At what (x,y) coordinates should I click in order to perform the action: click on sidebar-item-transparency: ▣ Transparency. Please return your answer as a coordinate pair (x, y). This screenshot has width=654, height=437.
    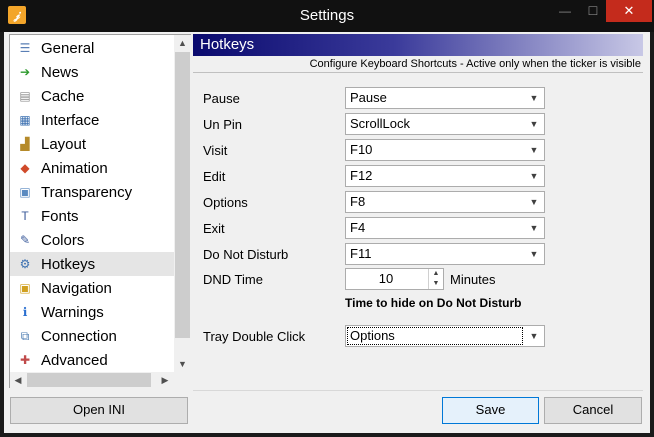
    Looking at the image, I should click on (92, 192).